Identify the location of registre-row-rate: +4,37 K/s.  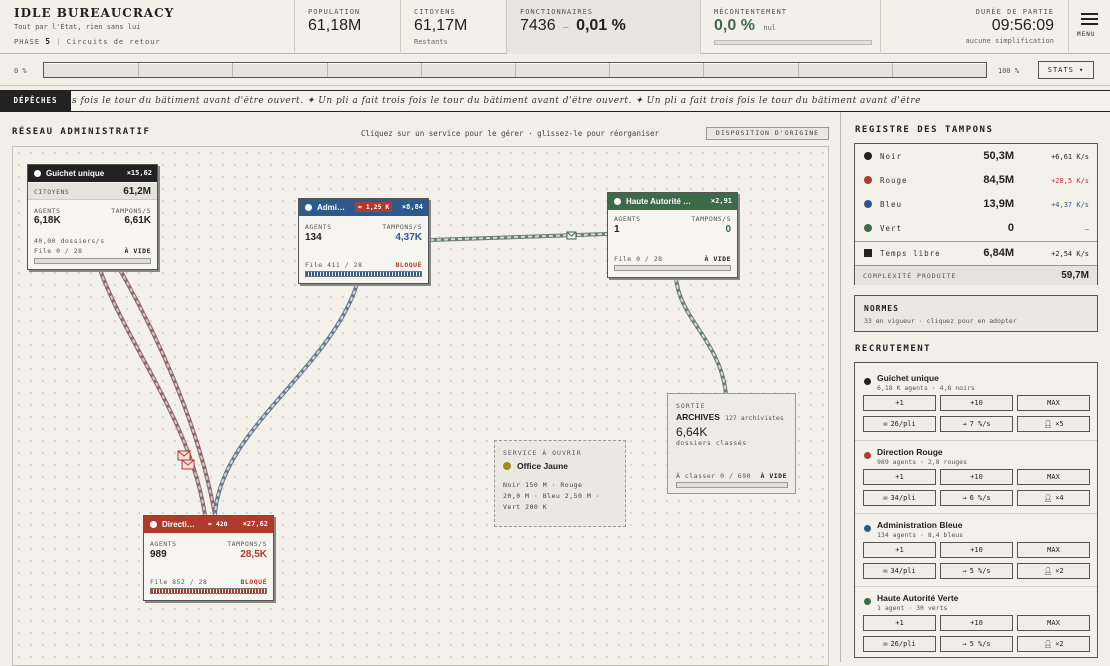
(1070, 205).